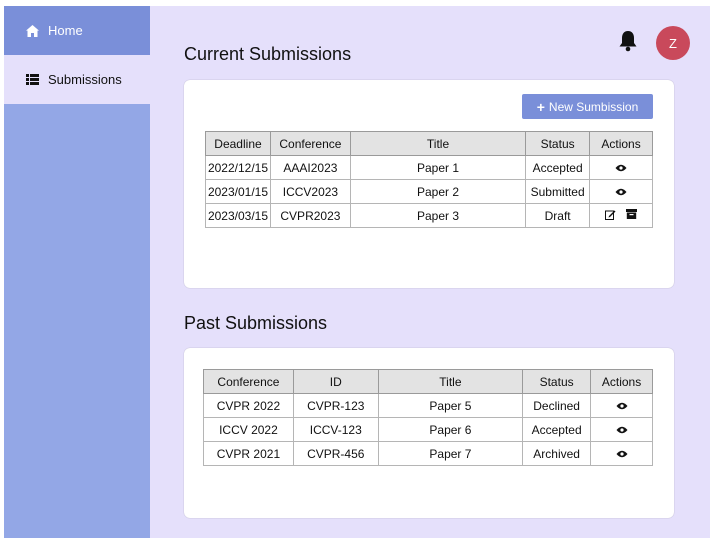 The height and width of the screenshot is (538, 710). I want to click on avatar-initial: Z, so click(673, 43).